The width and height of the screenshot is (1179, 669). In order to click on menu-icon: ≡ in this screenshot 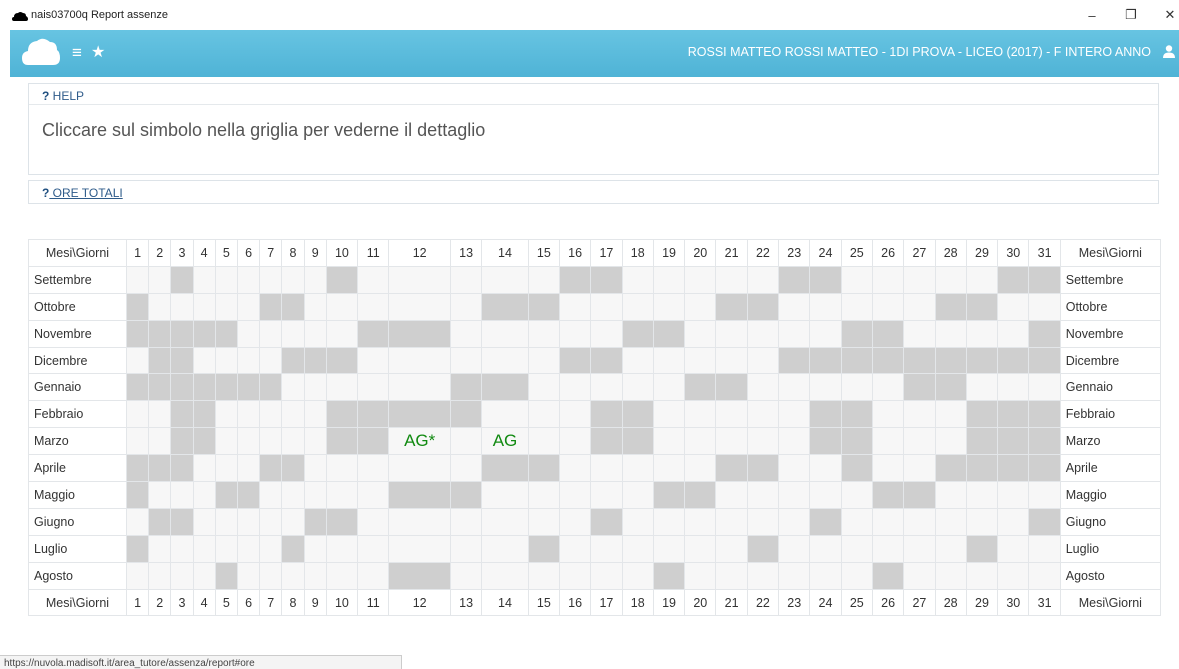, I will do `click(77, 53)`.